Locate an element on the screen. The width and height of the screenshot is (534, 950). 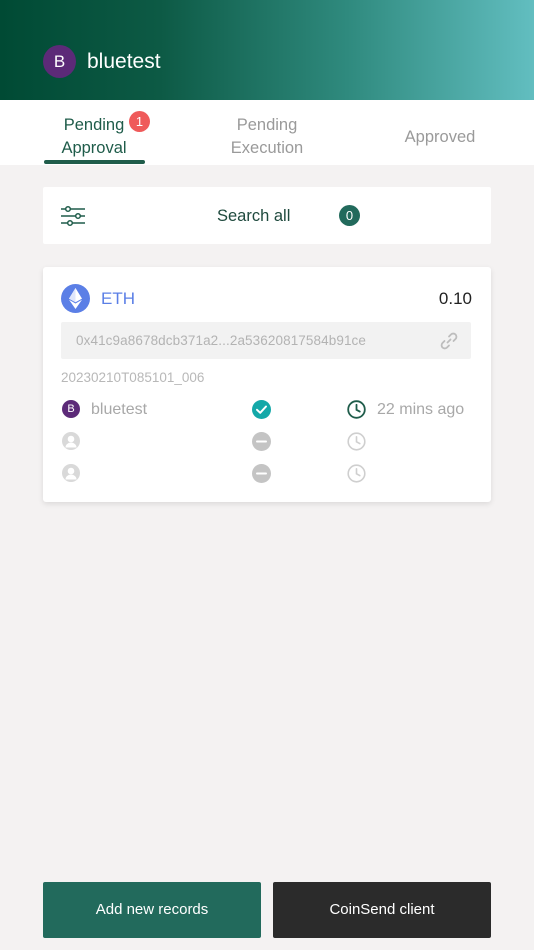
coin-symbol: ETH is located at coordinates (118, 298).